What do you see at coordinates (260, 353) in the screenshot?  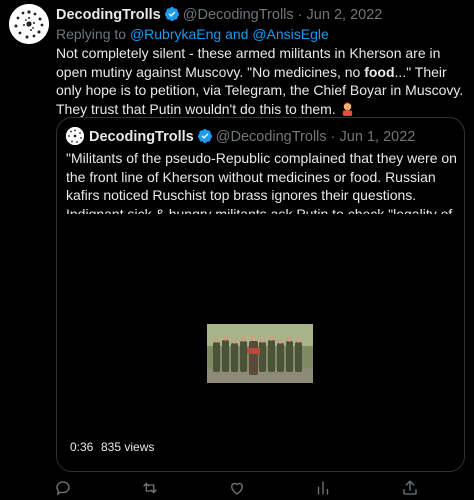 I see `video-thumbnail` at bounding box center [260, 353].